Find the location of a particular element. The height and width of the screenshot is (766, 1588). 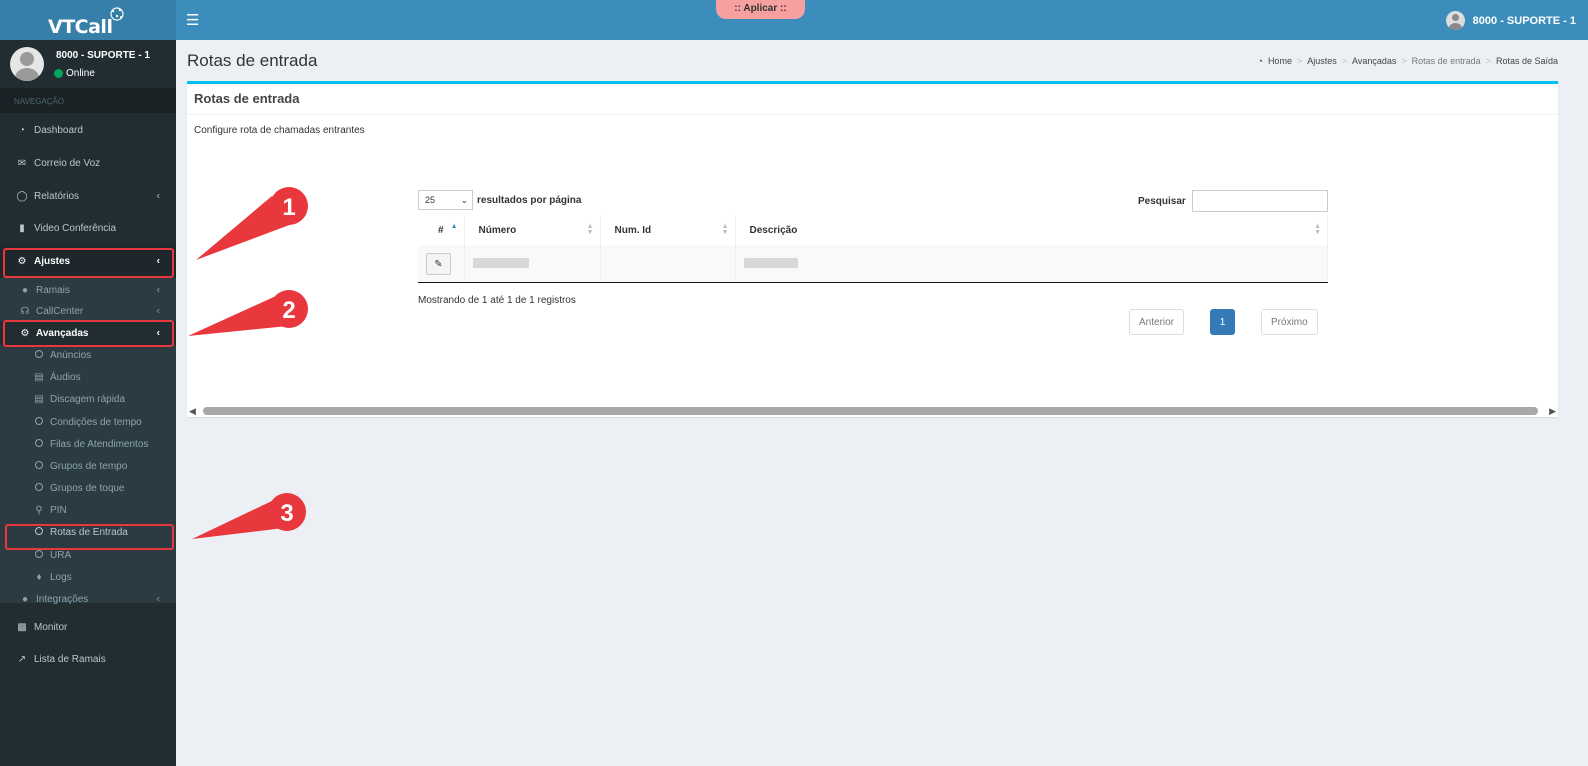

column-header-num-id: Num. Id ▲ ▼ is located at coordinates (668, 231).